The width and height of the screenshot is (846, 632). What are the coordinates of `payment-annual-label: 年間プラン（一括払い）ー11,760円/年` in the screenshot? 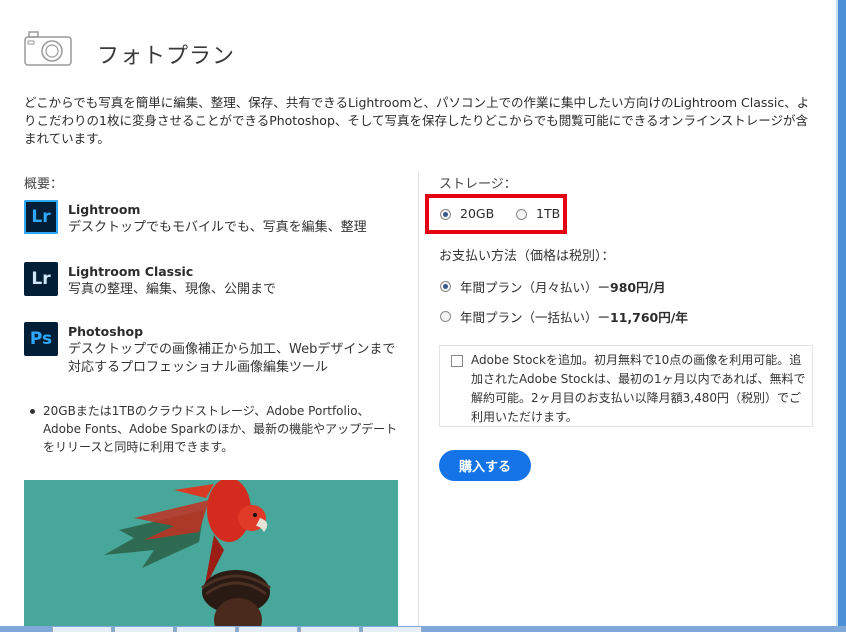 It's located at (574, 316).